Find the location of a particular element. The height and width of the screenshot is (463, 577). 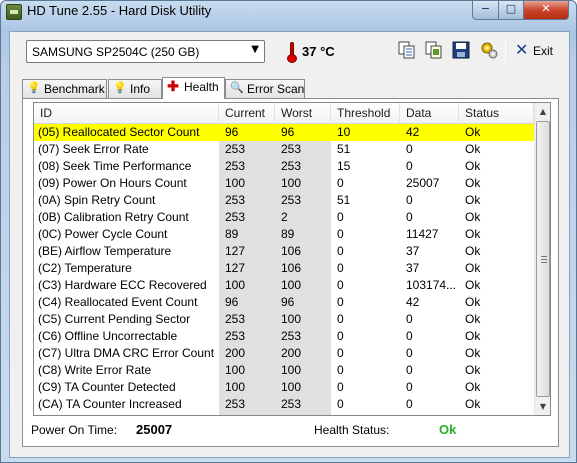

tab-health: ✚ Health is located at coordinates (193, 88).